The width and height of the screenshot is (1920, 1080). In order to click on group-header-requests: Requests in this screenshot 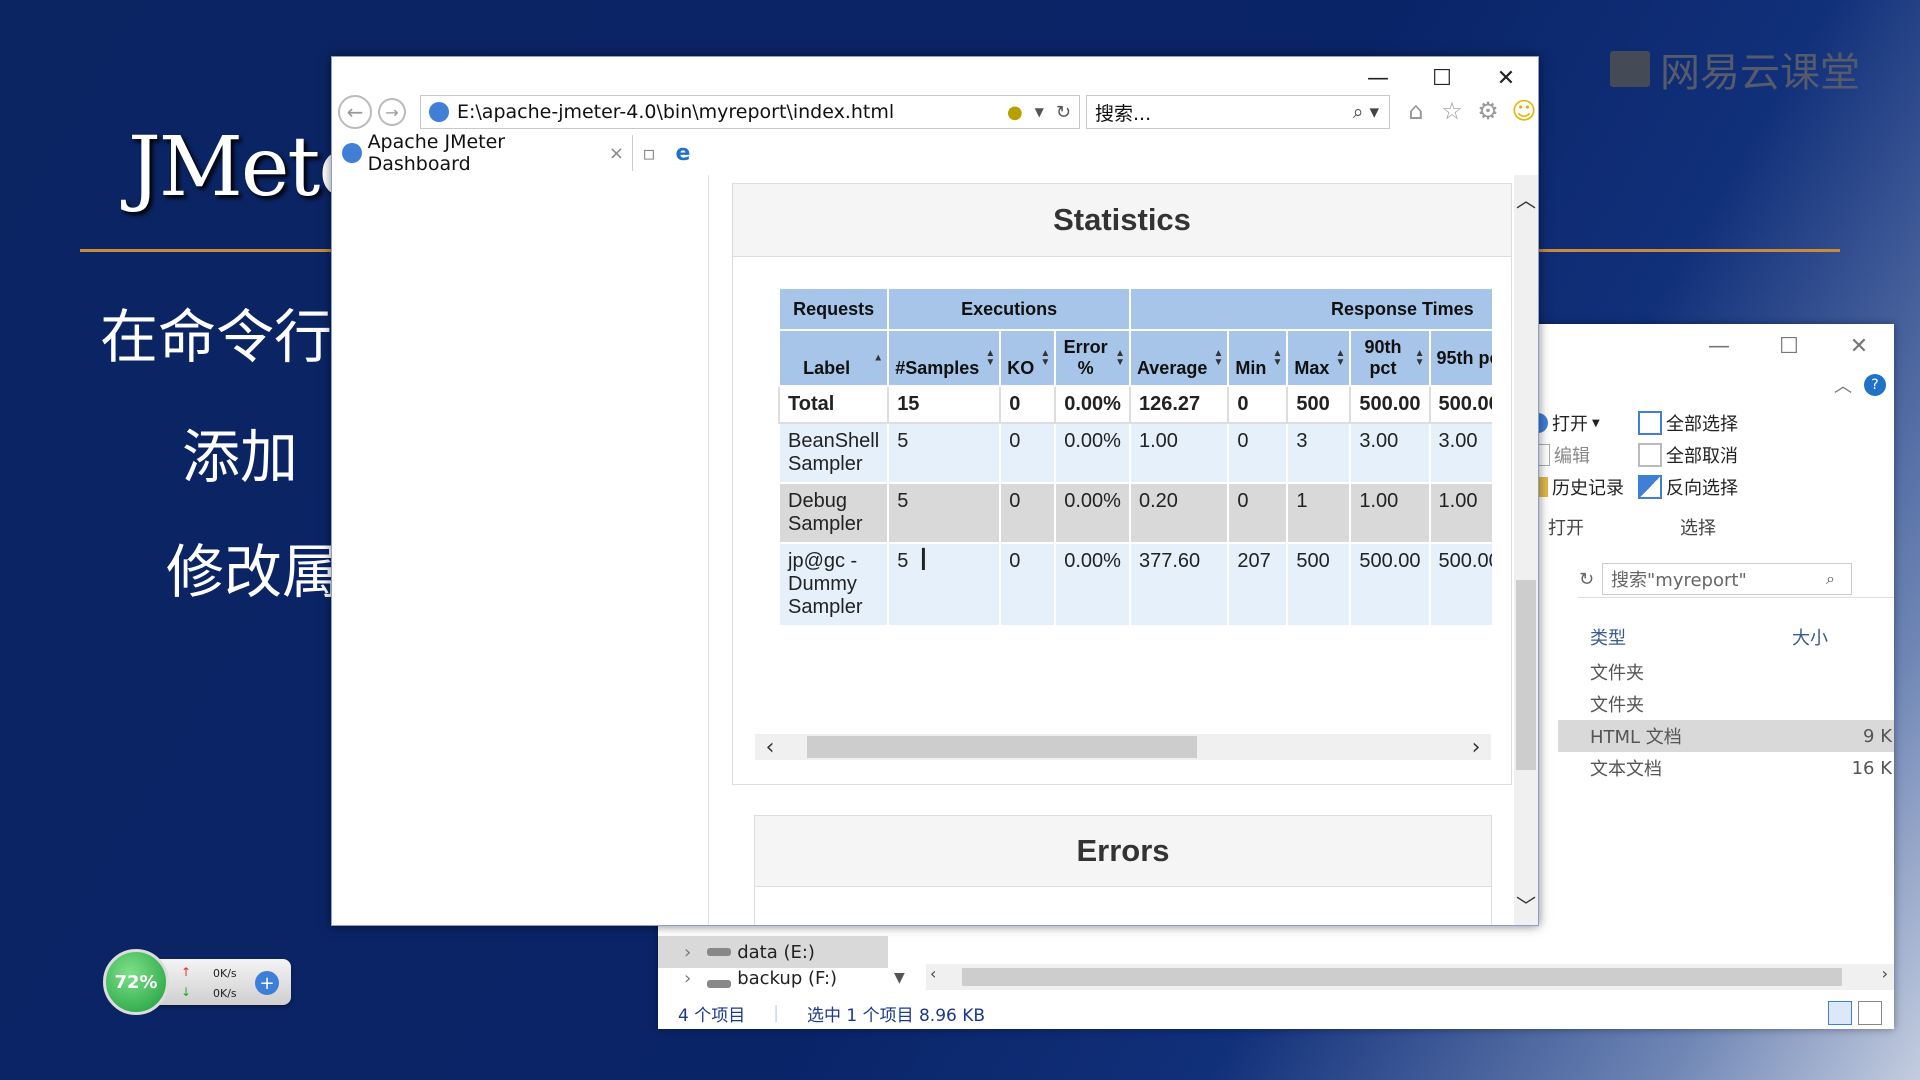, I will do `click(834, 309)`.